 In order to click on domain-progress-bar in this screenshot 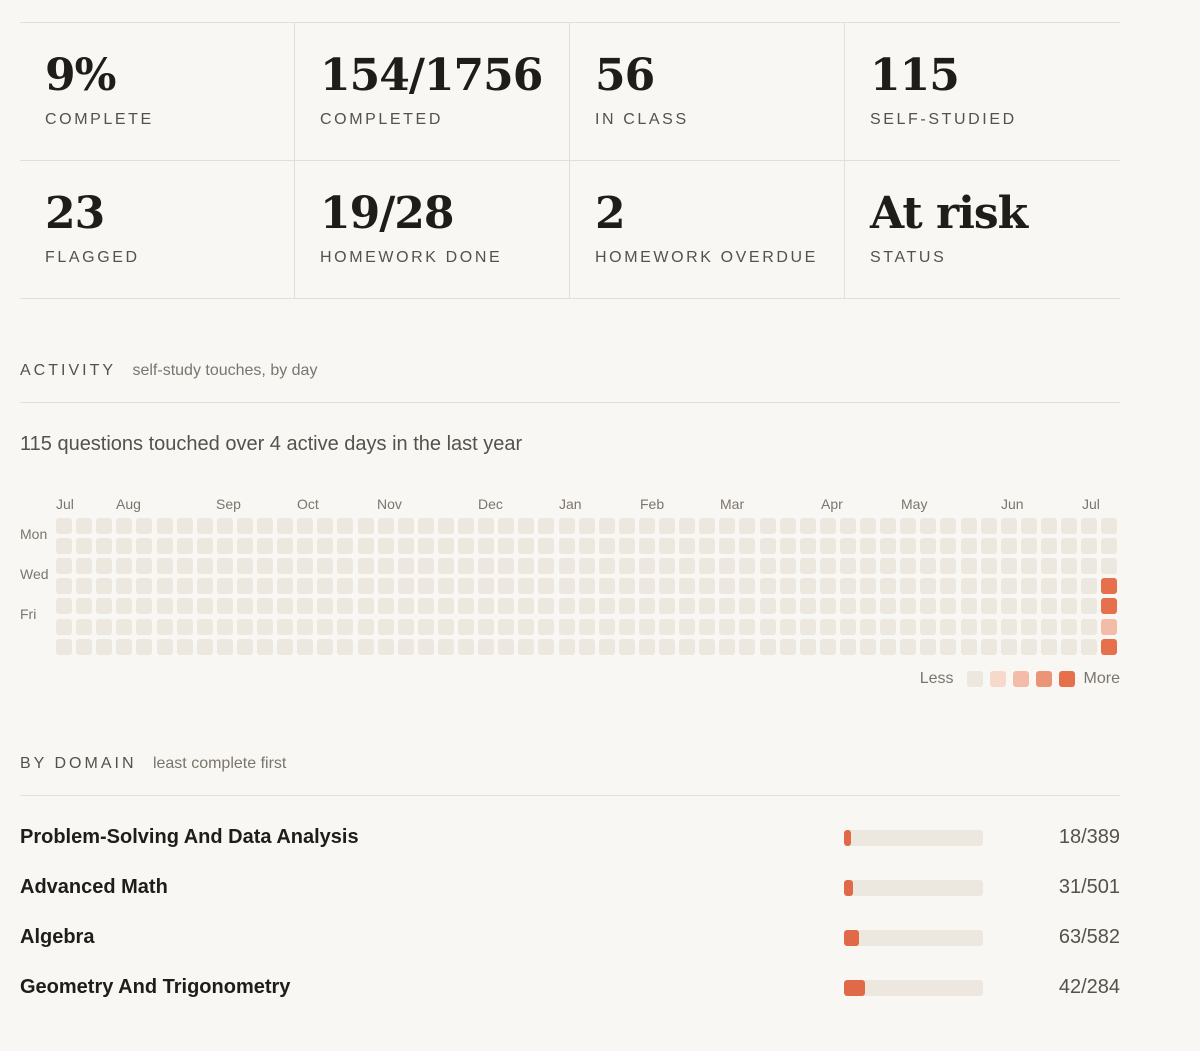, I will do `click(913, 938)`.